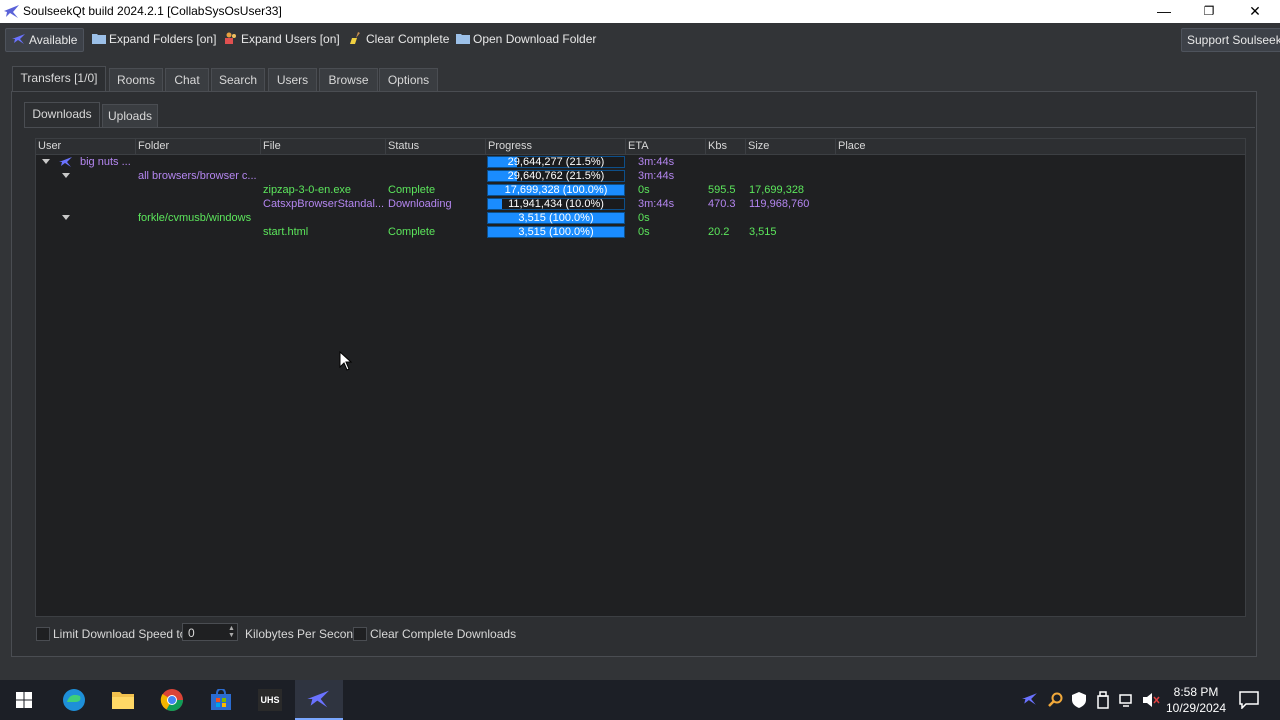 Image resolution: width=1280 pixels, height=720 pixels. Describe the element at coordinates (292, 79) in the screenshot. I see `tab-users: Users` at that location.